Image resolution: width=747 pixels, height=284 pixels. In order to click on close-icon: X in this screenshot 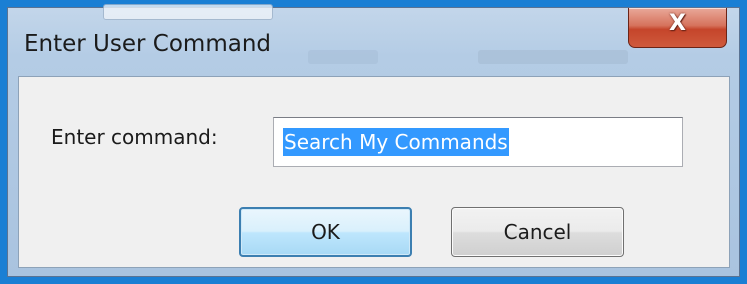, I will do `click(677, 23)`.